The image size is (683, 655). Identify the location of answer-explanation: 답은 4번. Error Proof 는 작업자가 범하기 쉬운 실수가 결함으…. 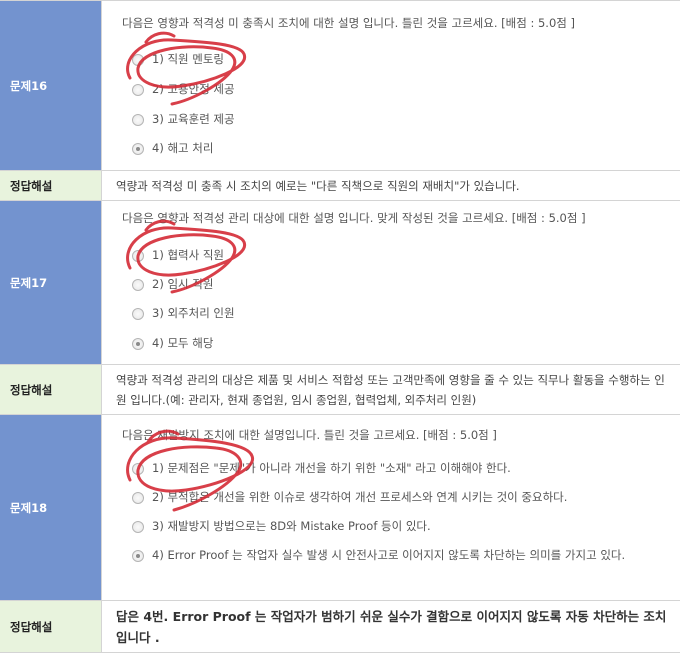
(390, 626).